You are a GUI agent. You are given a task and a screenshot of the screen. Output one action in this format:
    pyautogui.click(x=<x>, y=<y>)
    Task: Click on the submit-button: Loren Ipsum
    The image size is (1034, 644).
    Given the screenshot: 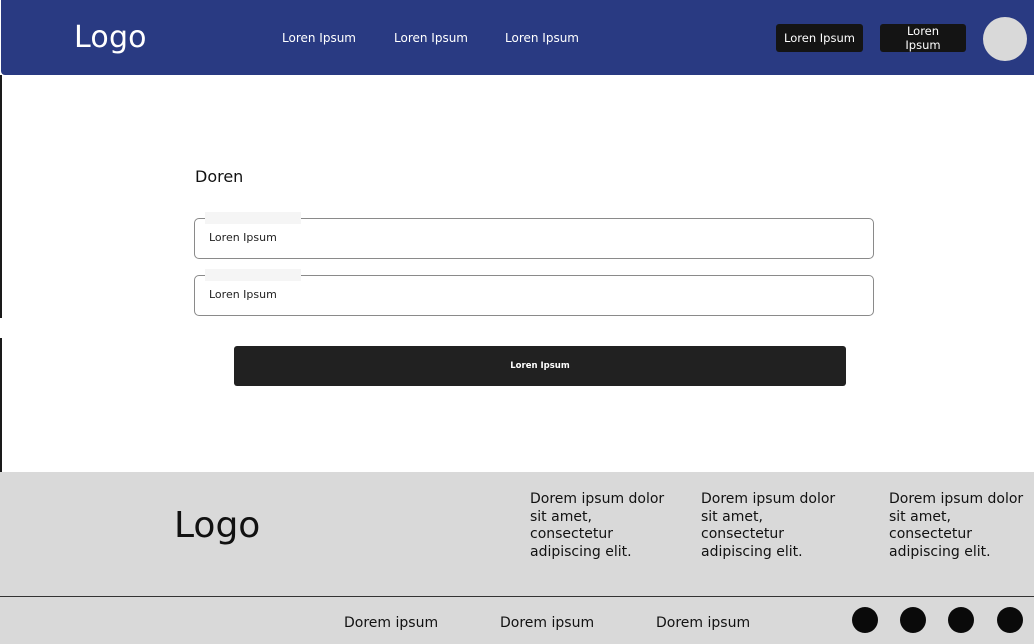 What is the action you would take?
    pyautogui.click(x=540, y=366)
    